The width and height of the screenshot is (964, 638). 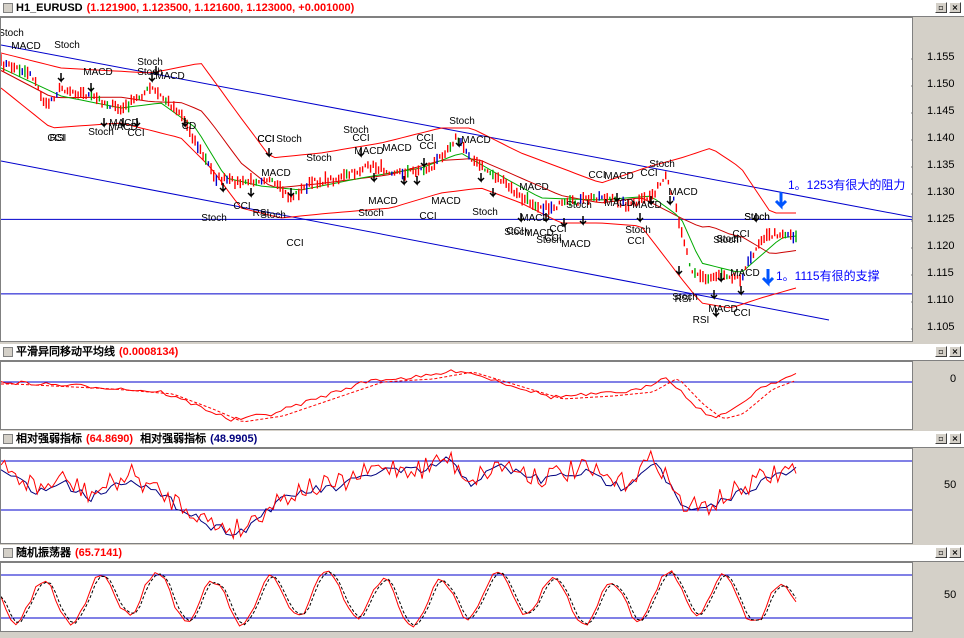 I want to click on macd-axis-zero: 0, so click(x=953, y=379).